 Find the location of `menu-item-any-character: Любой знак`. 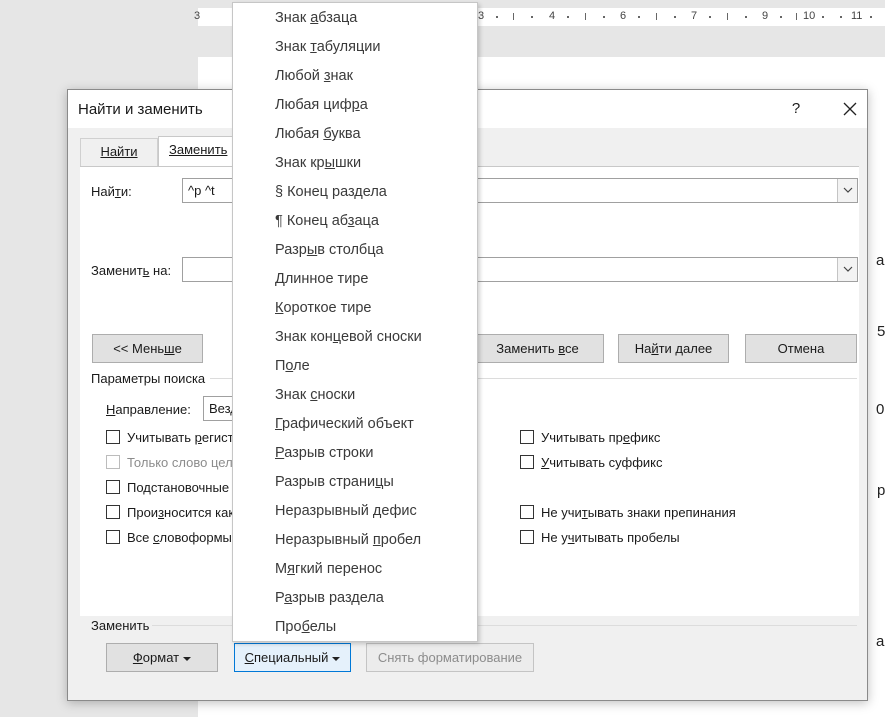

menu-item-any-character: Любой знак is located at coordinates (314, 76).